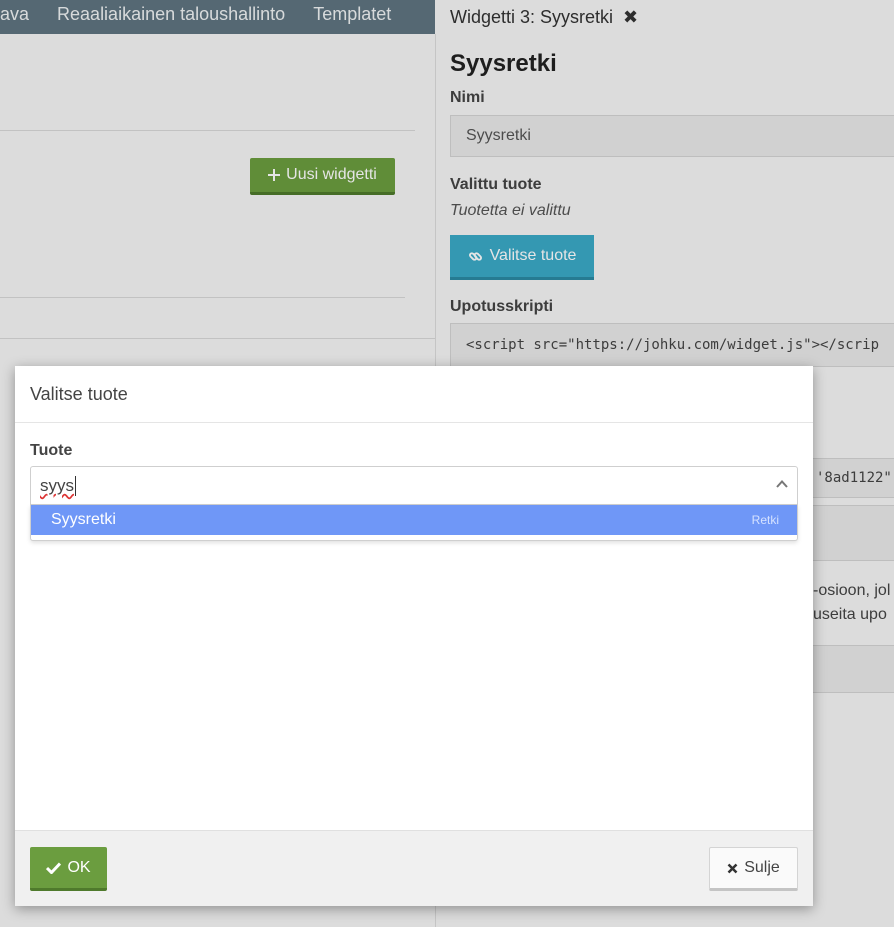  I want to click on ok-label: OK, so click(79, 867).